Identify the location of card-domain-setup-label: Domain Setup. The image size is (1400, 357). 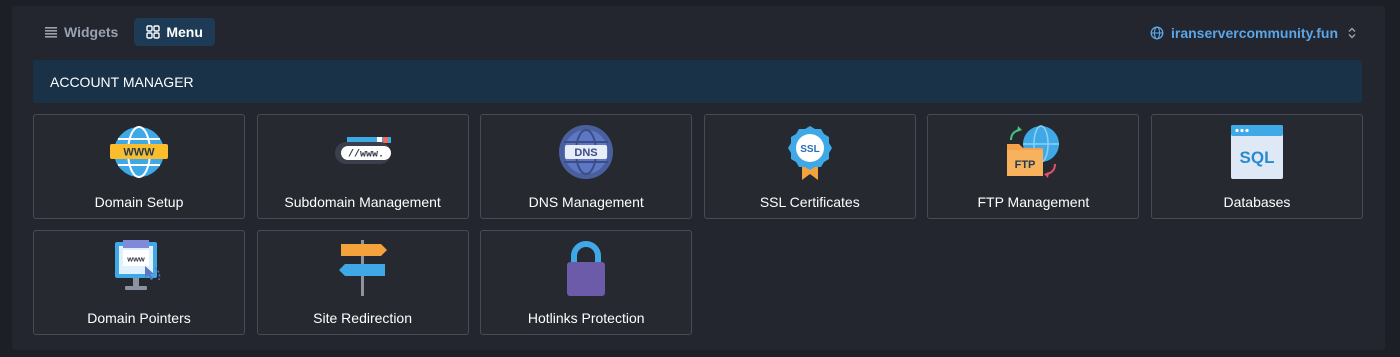
(139, 202).